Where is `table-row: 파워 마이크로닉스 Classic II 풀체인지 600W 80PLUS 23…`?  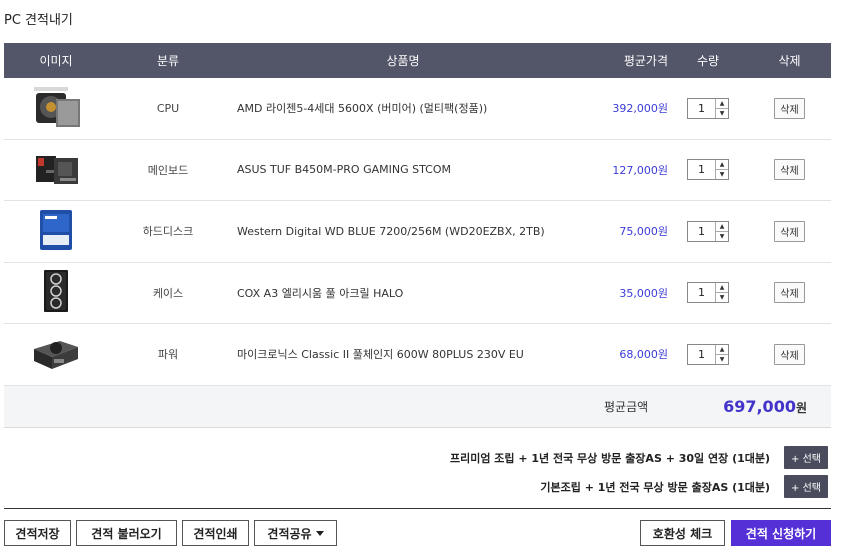
table-row: 파워 마이크로닉스 Classic II 풀체인지 600W 80PLUS 23… is located at coordinates (417, 355).